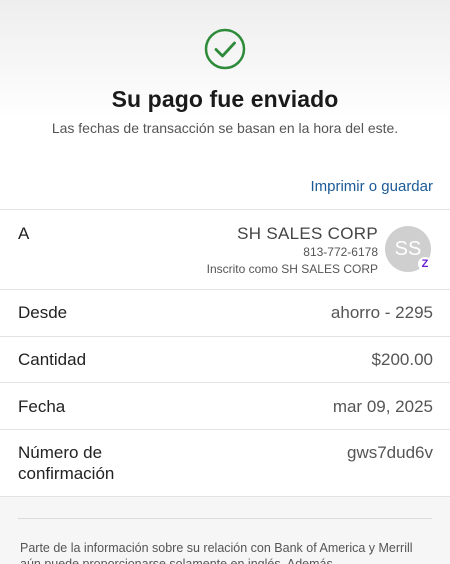 This screenshot has height=564, width=450. Describe the element at coordinates (225, 99) in the screenshot. I see `page-title: Su pago fue enviado` at that location.